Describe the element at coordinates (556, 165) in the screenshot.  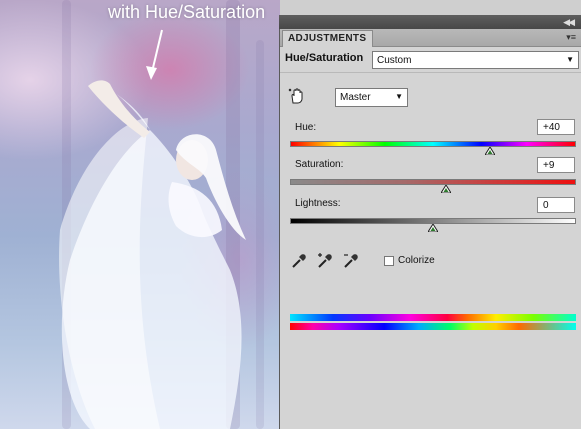
I see `saturation-value-field: +9` at that location.